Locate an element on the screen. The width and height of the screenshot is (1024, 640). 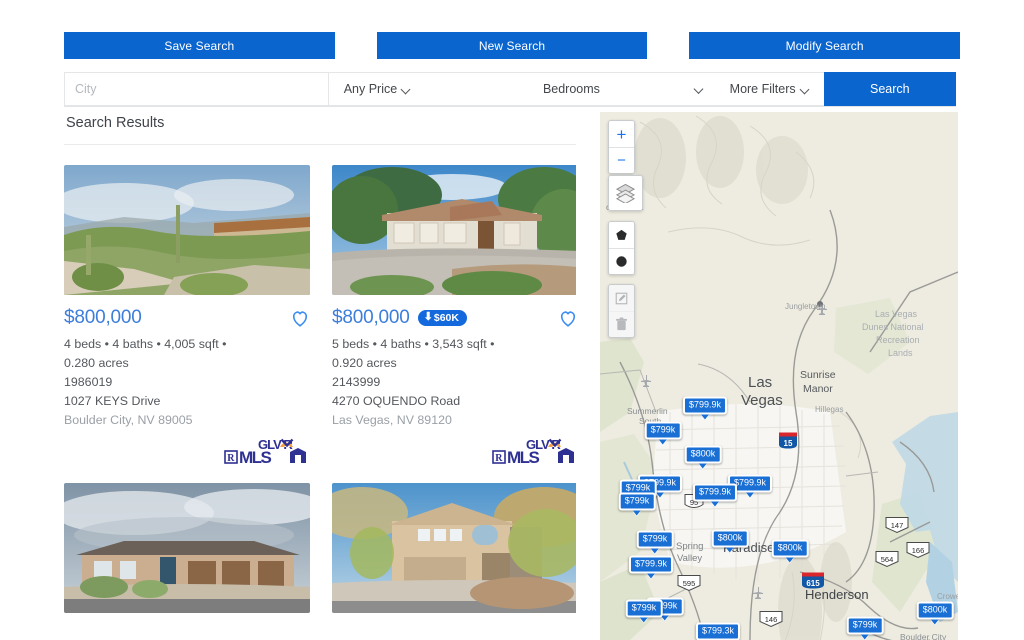
modify-search-button: Modify Search is located at coordinates (825, 45).